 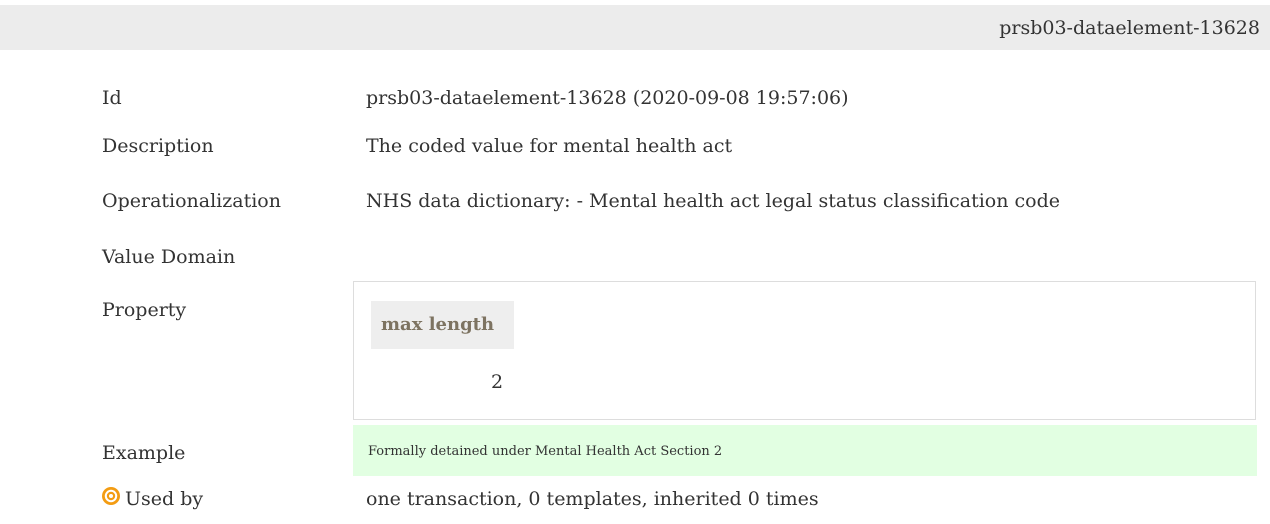 I want to click on operationalization-label: Operationalization, so click(x=191, y=201).